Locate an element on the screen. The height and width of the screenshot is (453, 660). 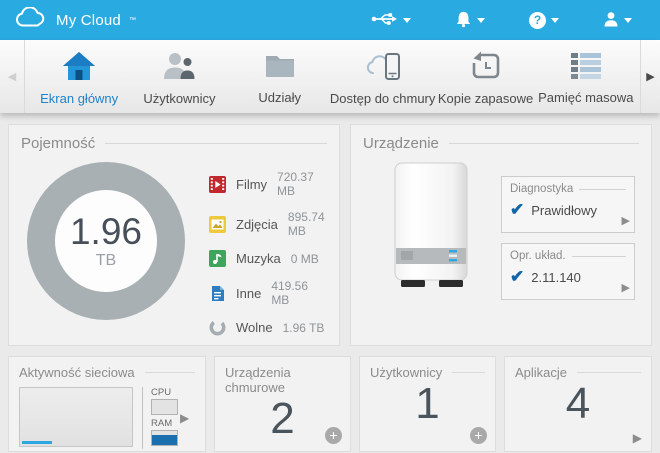
capacity-donut-chart: 1.96 TB is located at coordinates (106, 241).